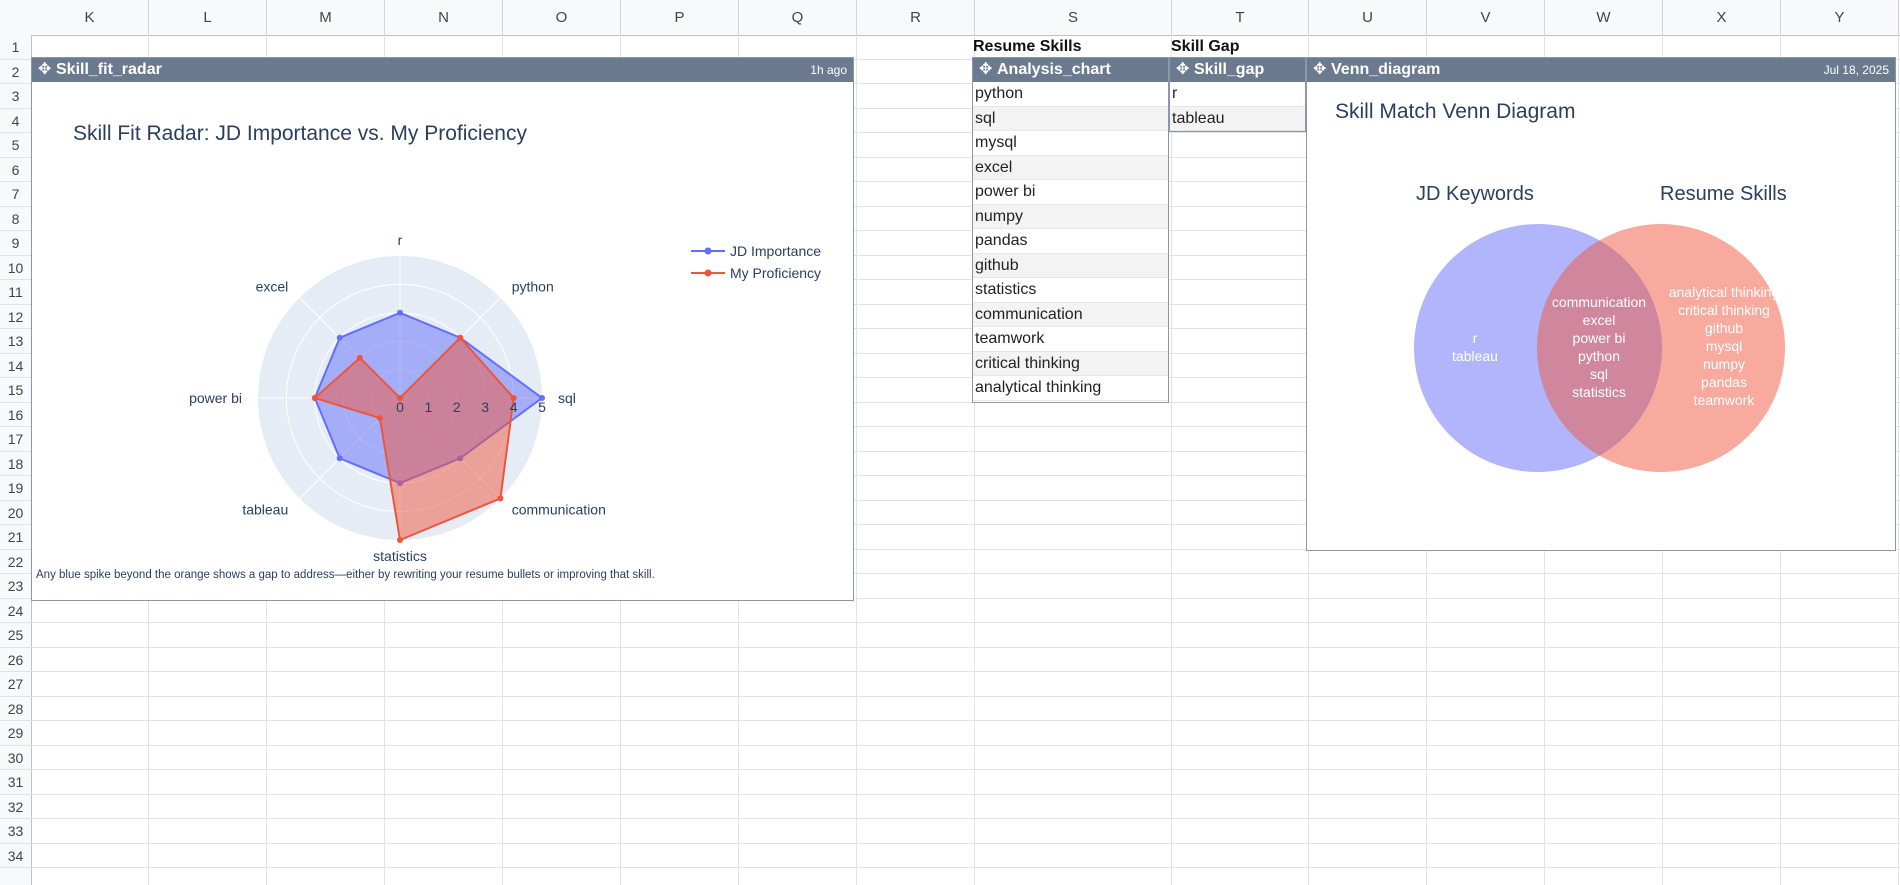 The image size is (1900, 885). I want to click on gap-list-item: tableau, so click(1237, 118).